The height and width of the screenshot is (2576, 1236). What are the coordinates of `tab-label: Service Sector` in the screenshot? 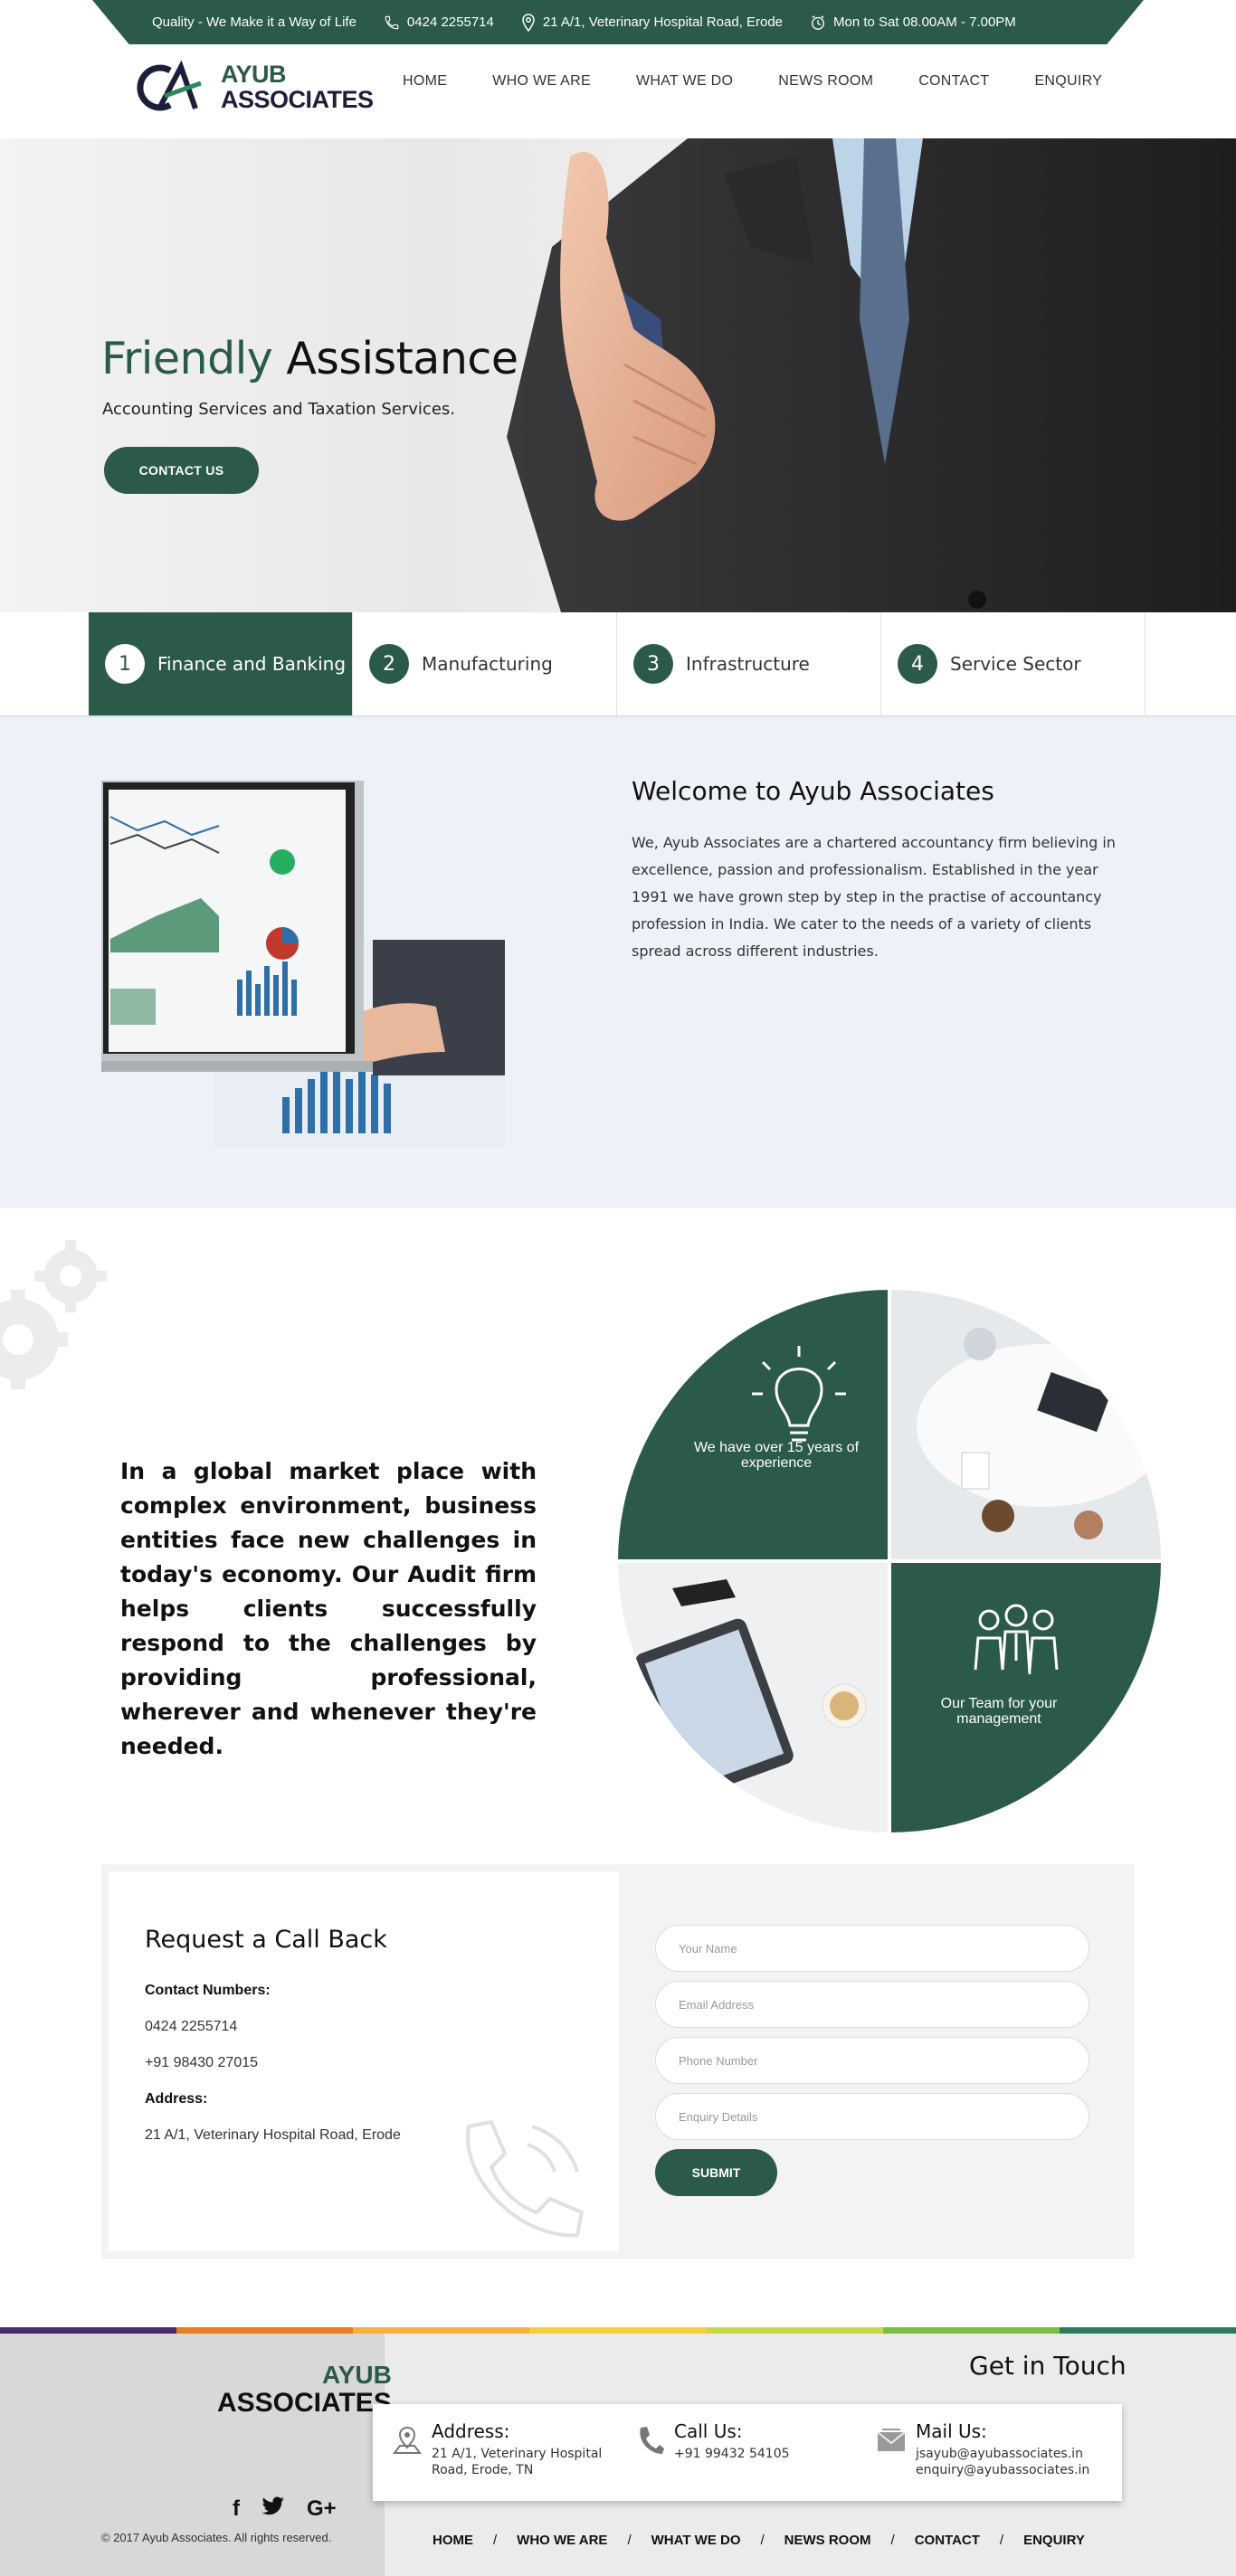 It's located at (1015, 664).